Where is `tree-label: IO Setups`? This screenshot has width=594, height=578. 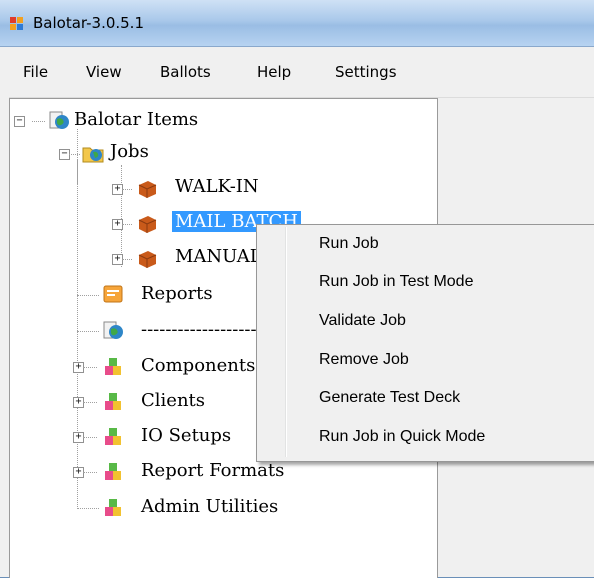 tree-label: IO Setups is located at coordinates (186, 435).